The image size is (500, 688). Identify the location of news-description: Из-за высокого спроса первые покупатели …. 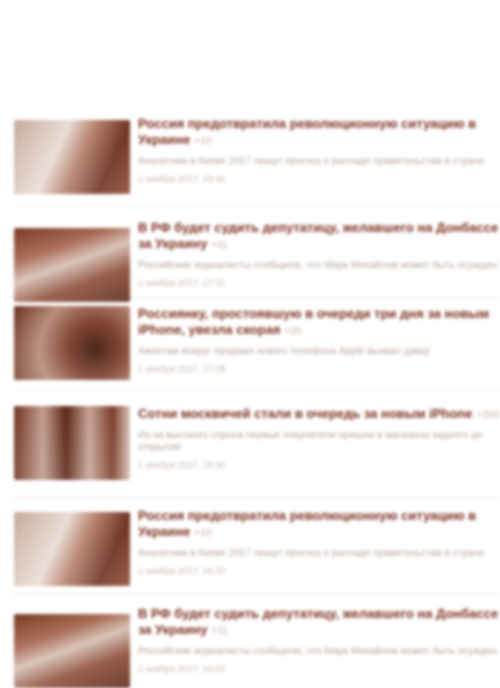
(310, 441).